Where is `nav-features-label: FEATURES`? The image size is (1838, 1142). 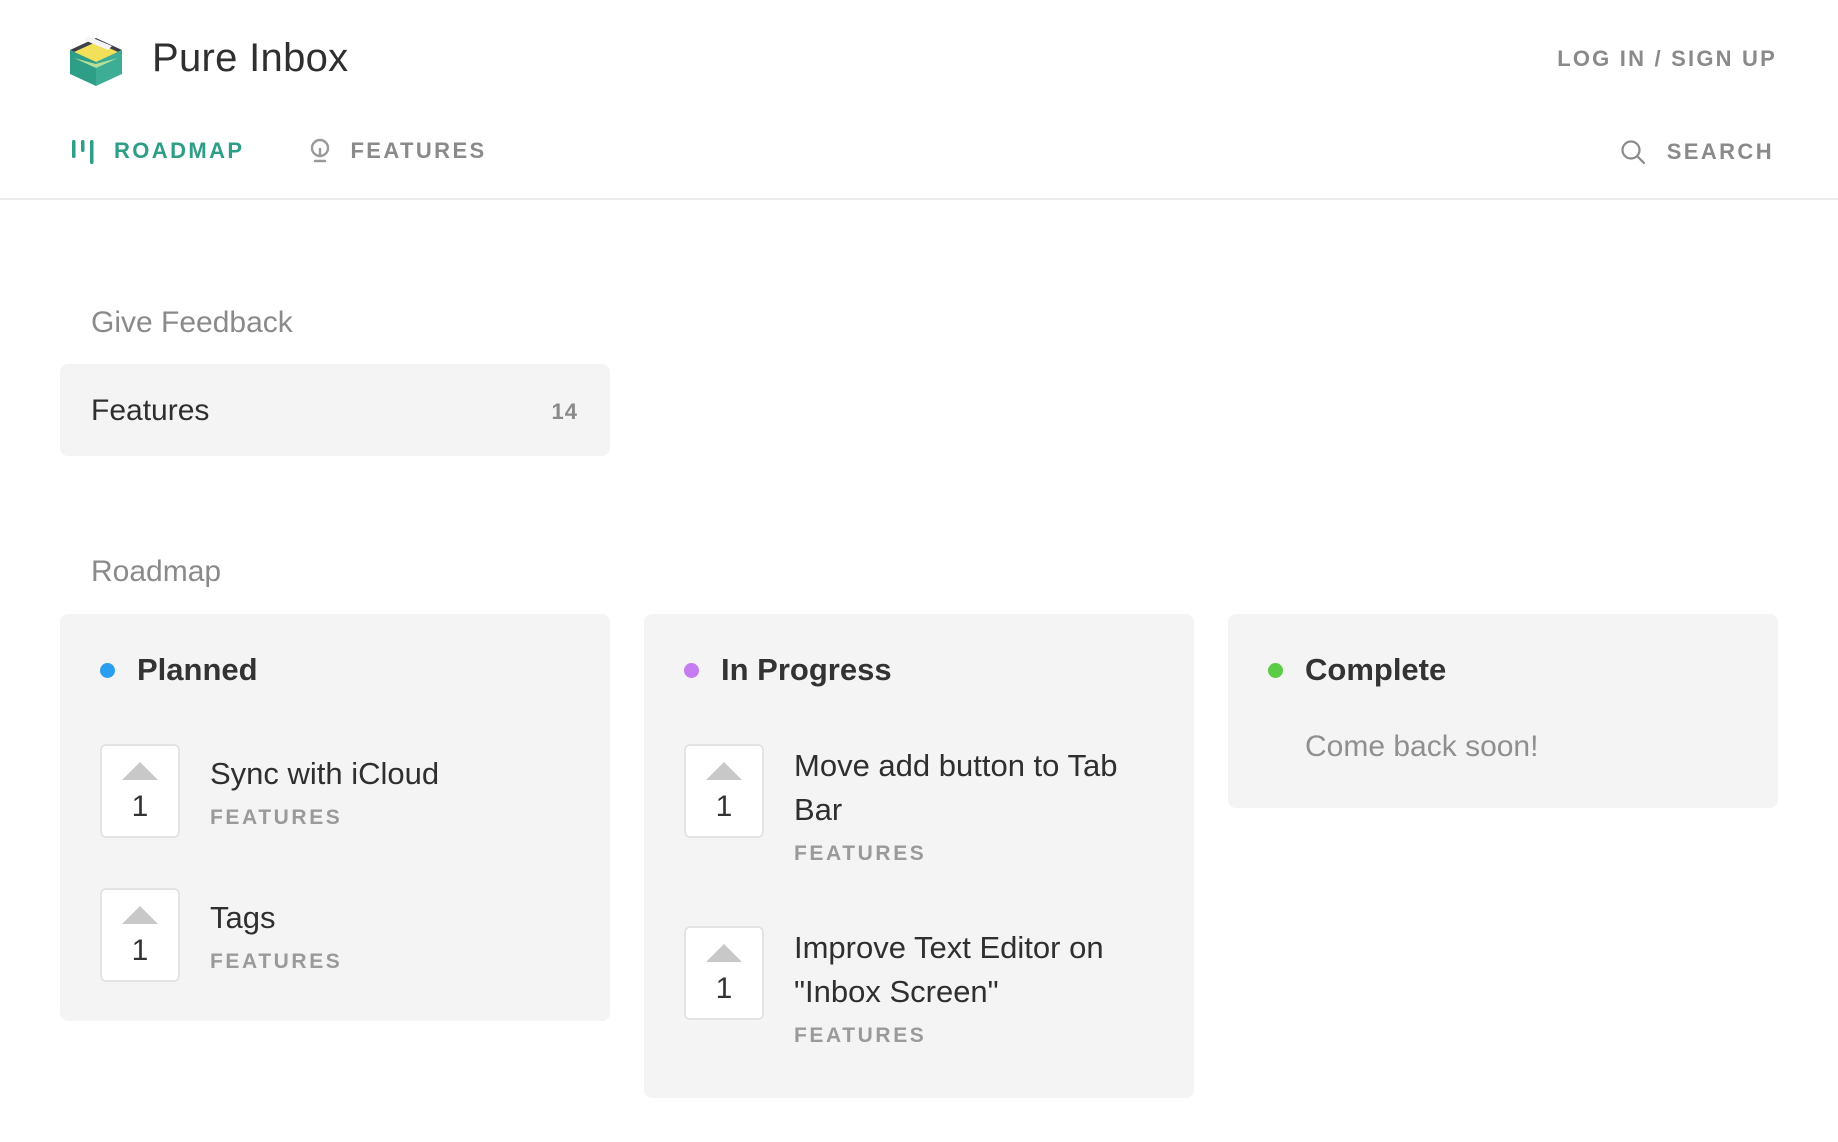 nav-features-label: FEATURES is located at coordinates (418, 150).